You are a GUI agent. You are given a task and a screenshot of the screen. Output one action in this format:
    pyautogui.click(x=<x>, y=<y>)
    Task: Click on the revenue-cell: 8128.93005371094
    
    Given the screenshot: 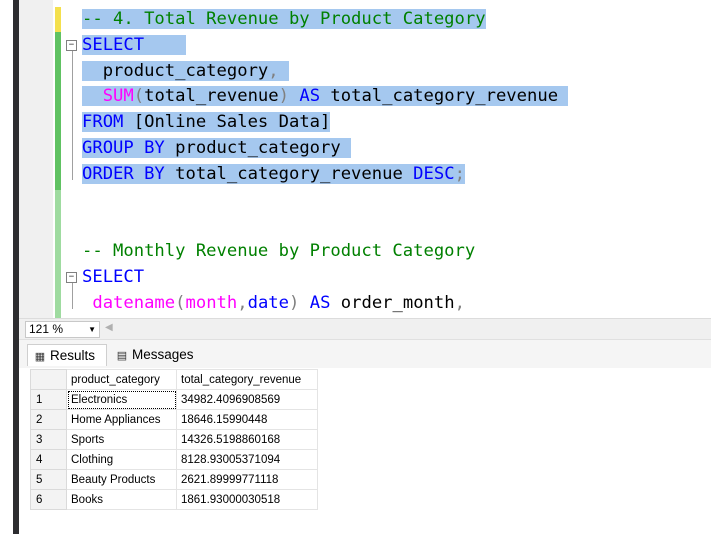 What is the action you would take?
    pyautogui.click(x=247, y=459)
    